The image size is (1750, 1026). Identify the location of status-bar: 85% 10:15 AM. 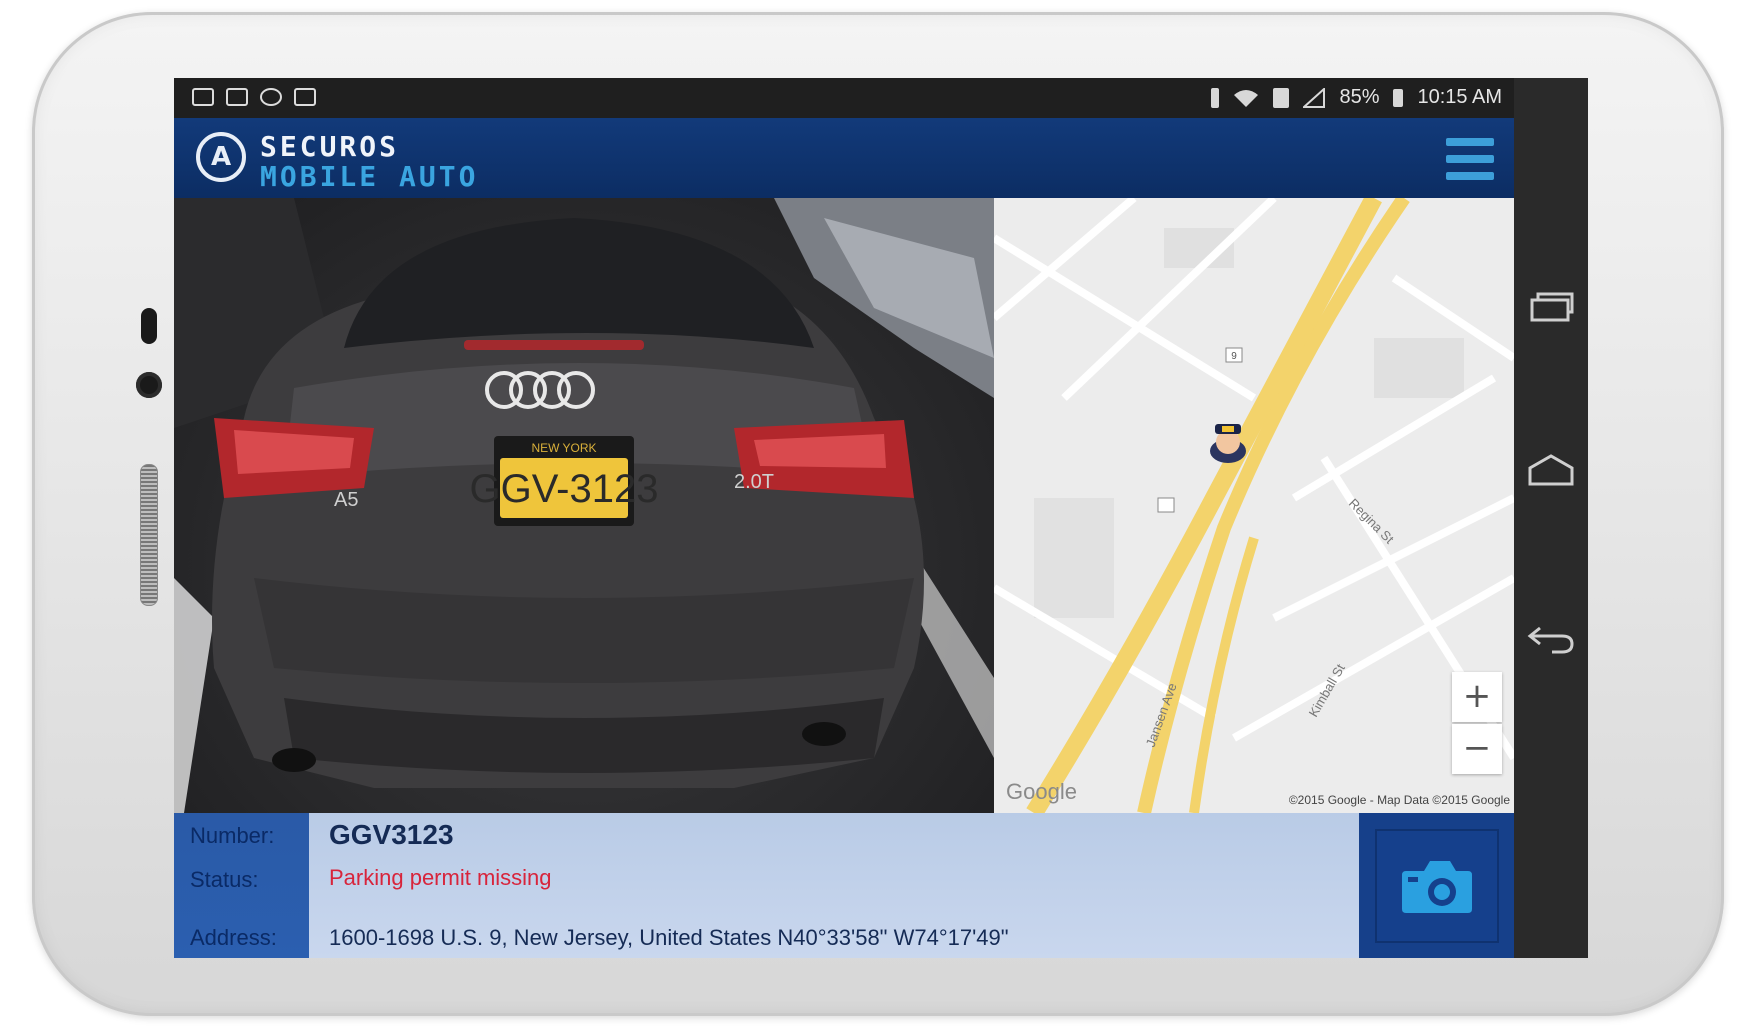
(844, 98).